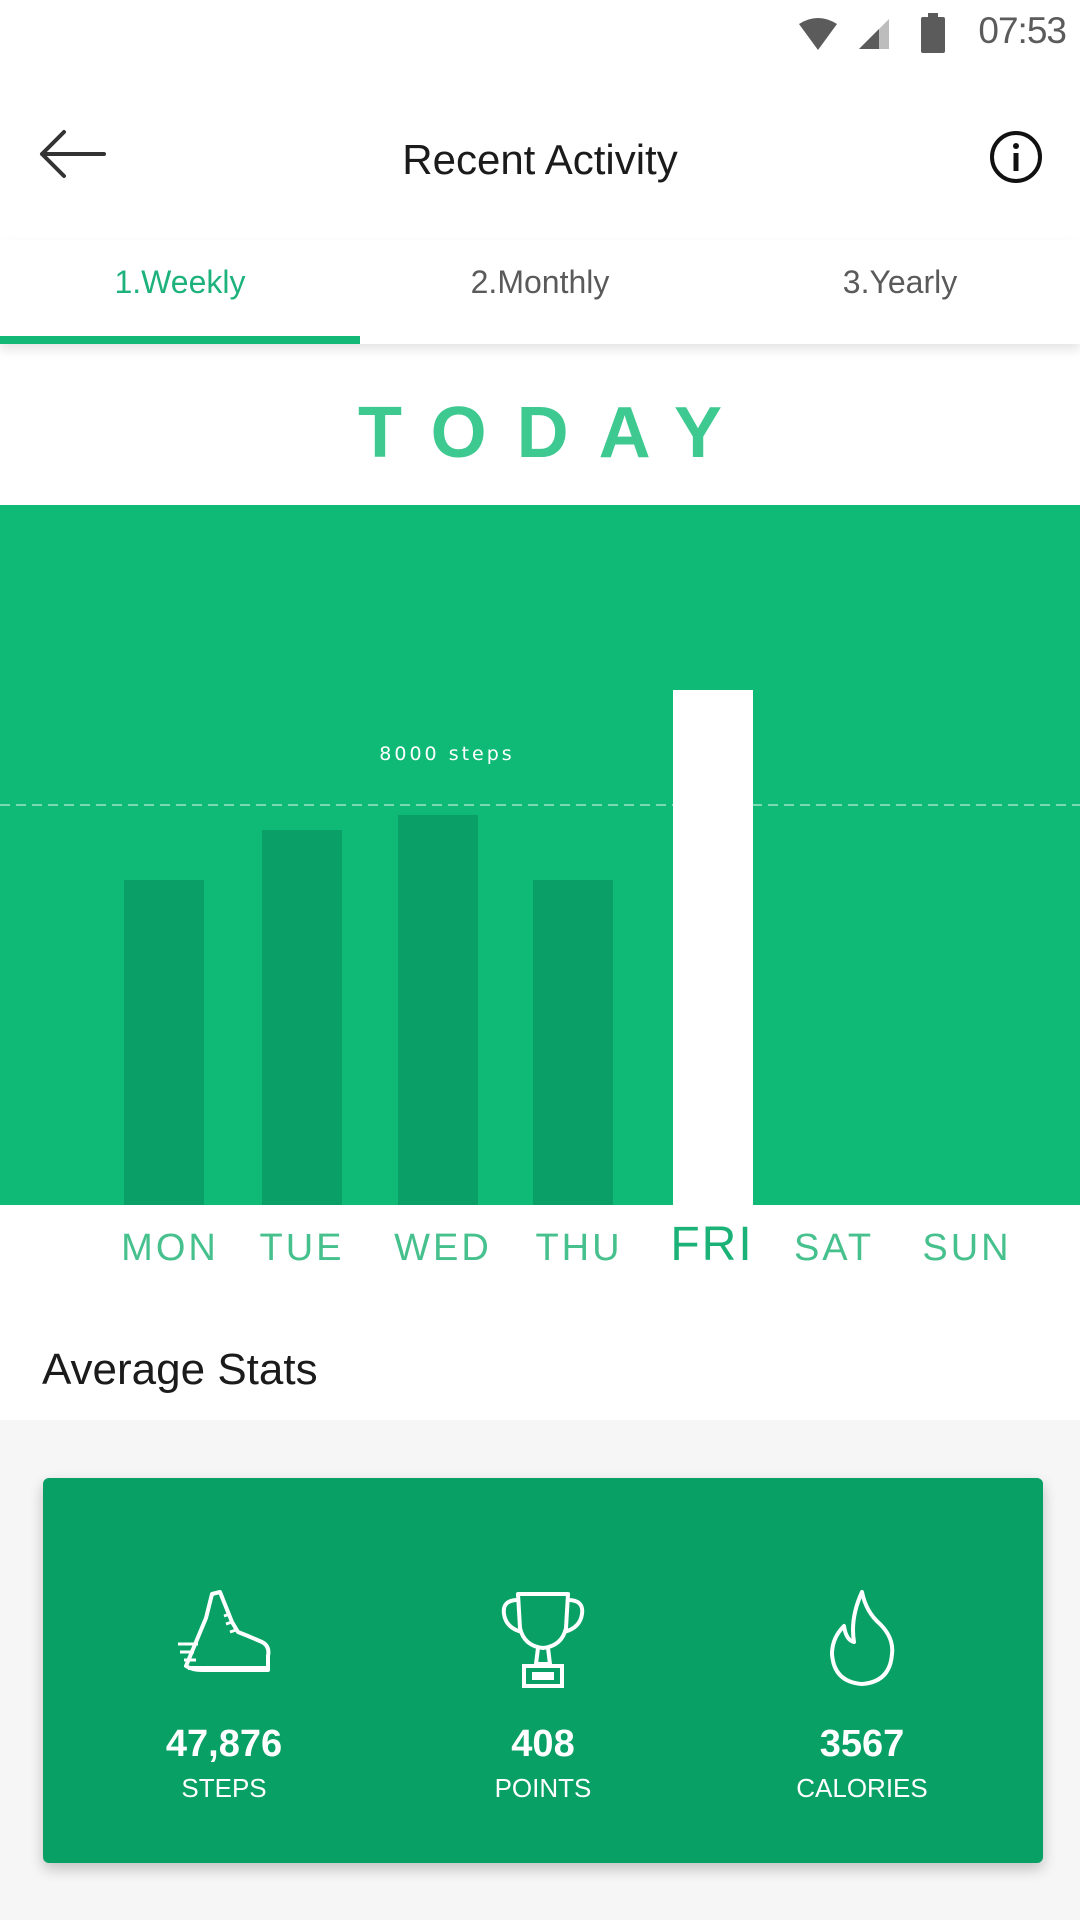  I want to click on bar-wed, so click(438, 1010).